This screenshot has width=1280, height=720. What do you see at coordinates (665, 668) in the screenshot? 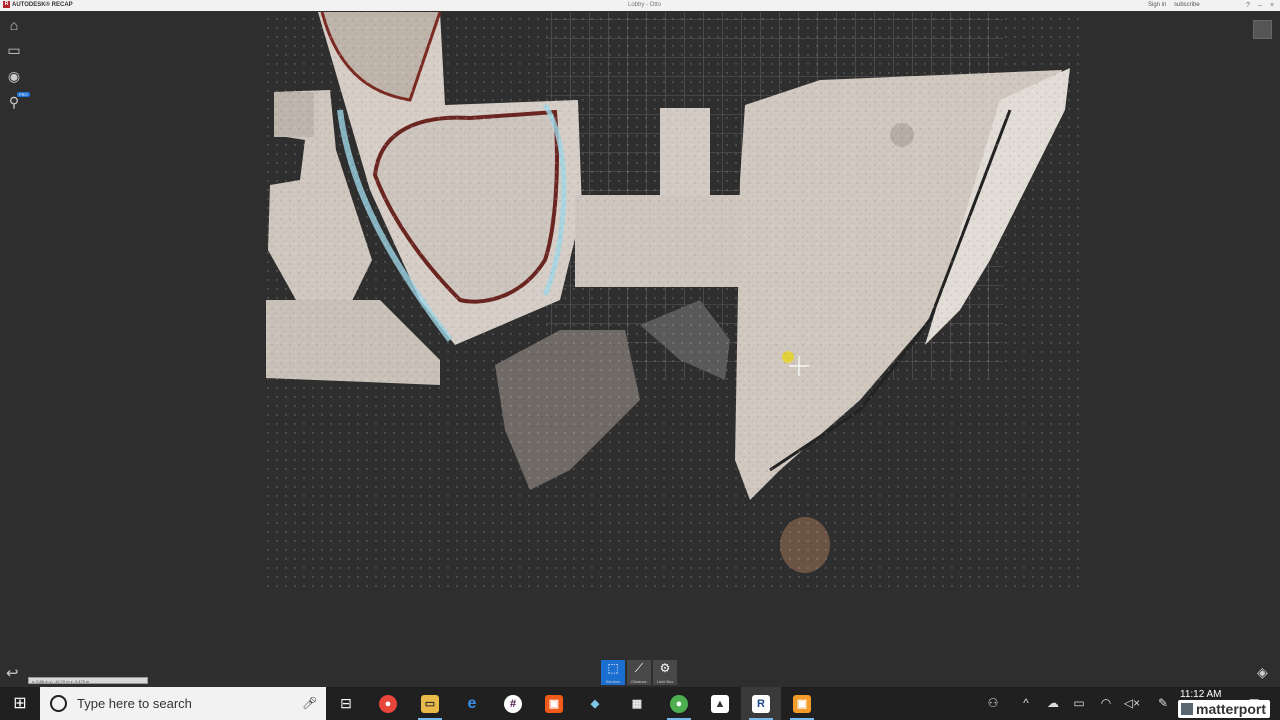
I see `limit-box-icon: ⚙` at bounding box center [665, 668].